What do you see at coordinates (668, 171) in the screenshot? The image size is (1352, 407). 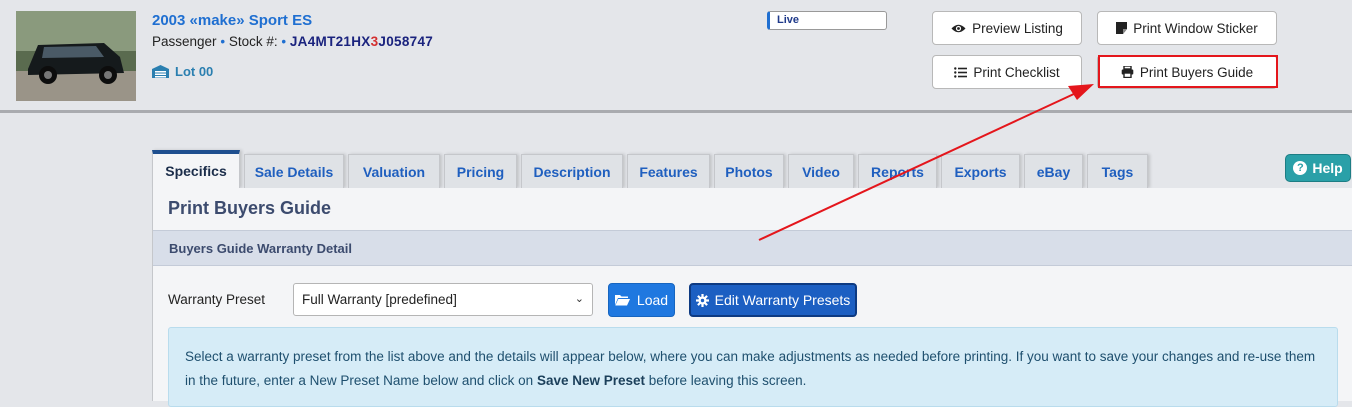 I see `tab-features: Features` at bounding box center [668, 171].